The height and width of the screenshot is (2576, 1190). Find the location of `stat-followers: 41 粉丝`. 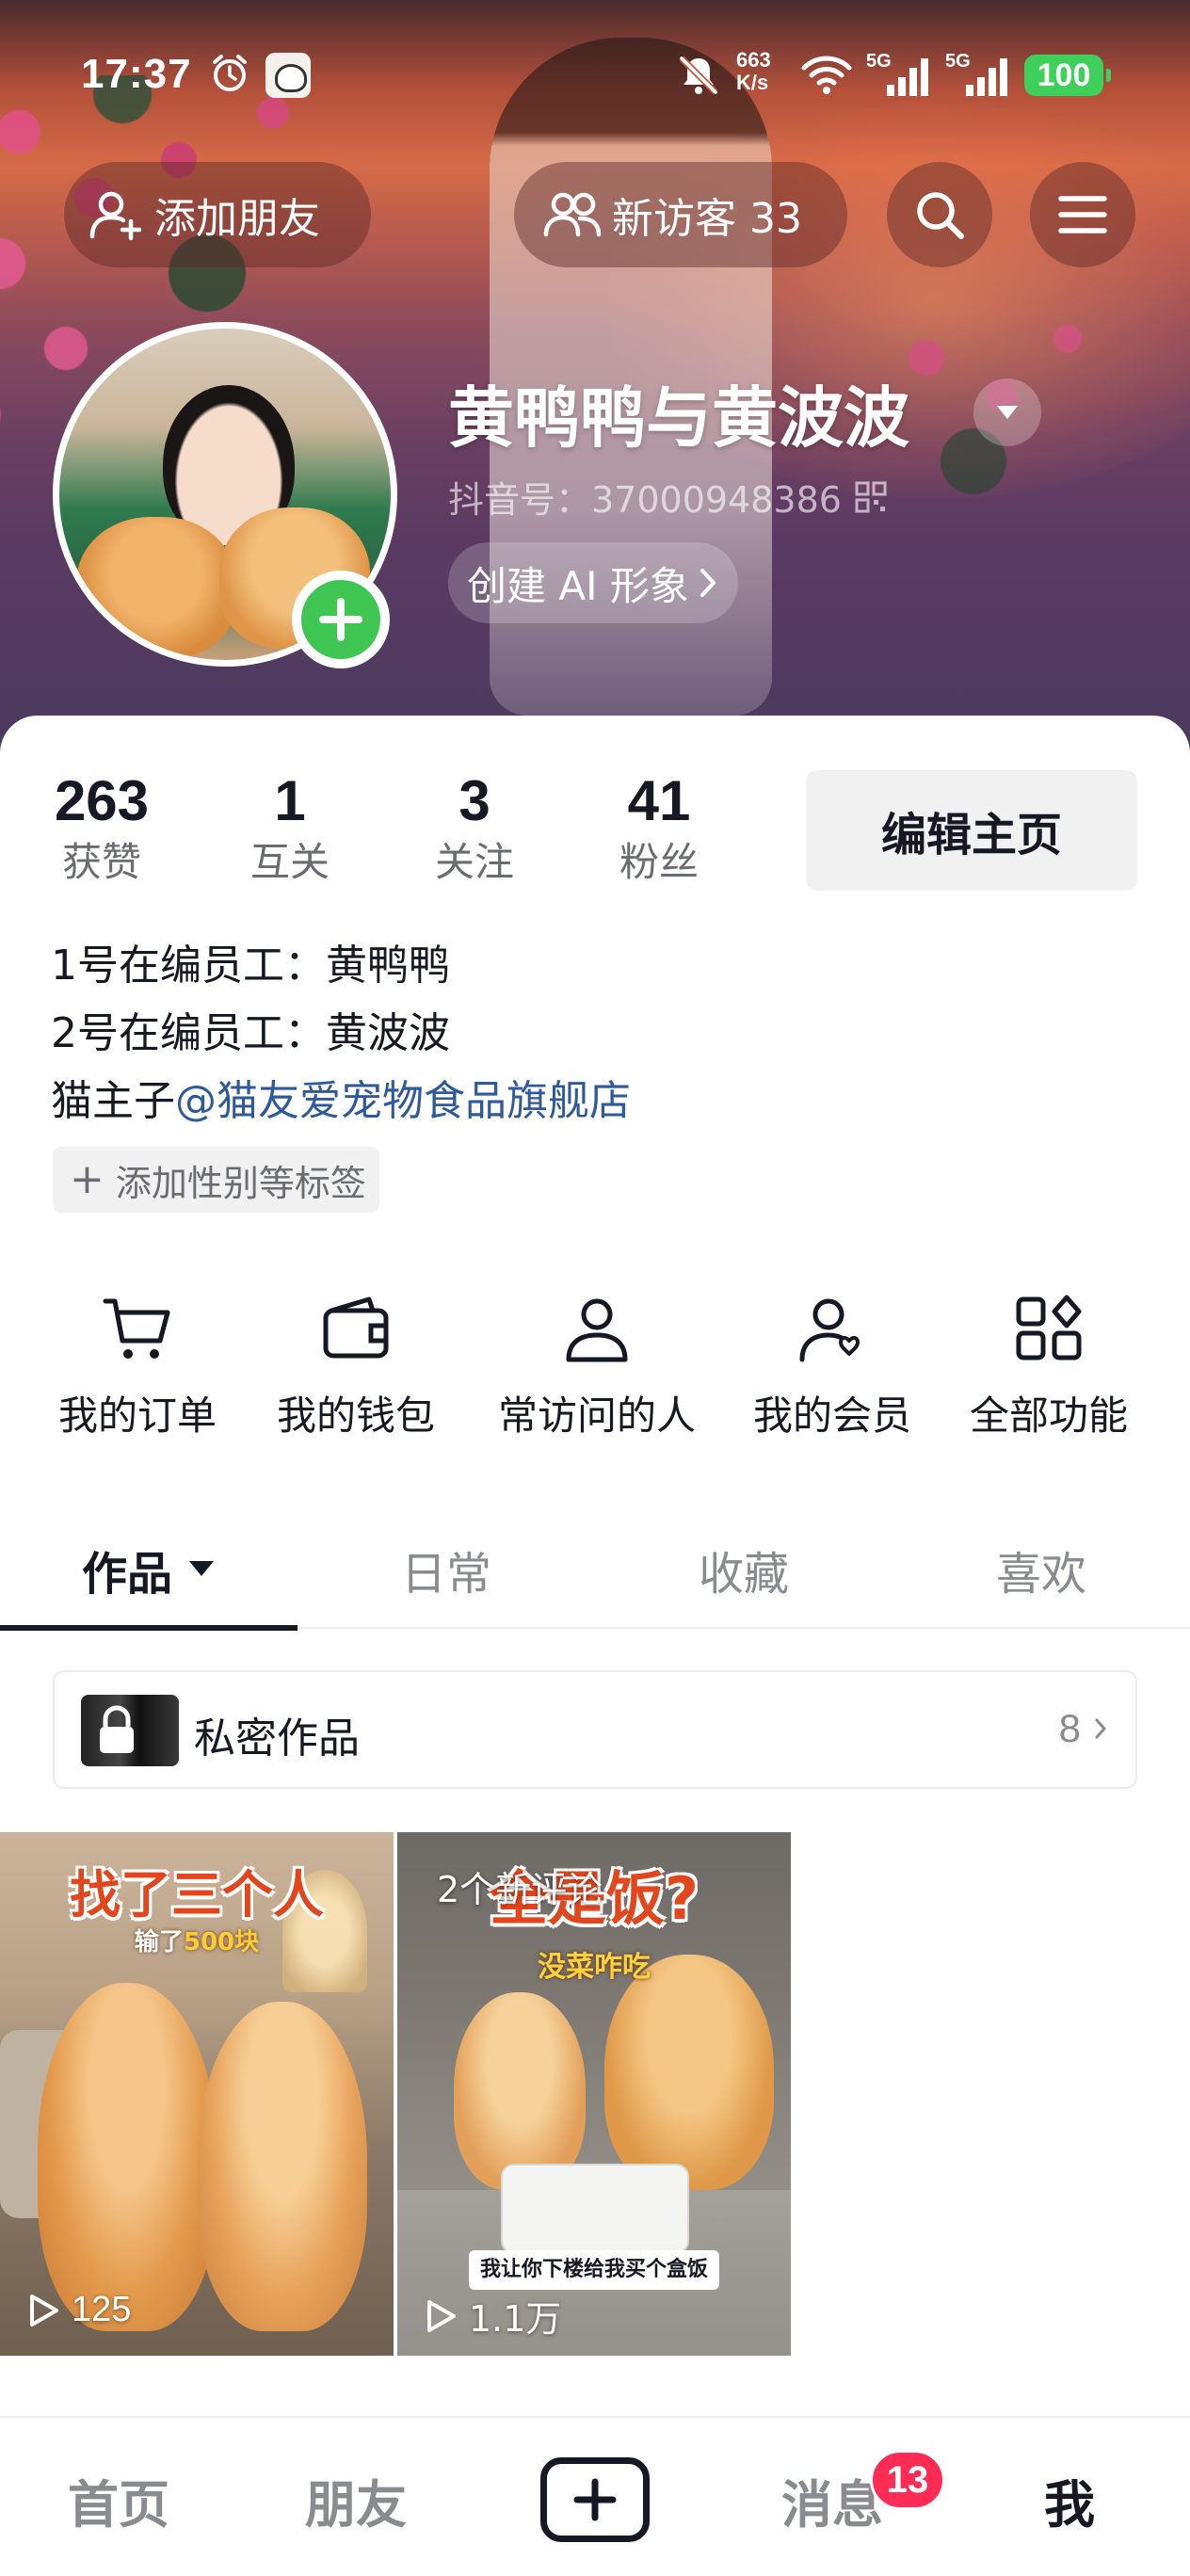

stat-followers: 41 粉丝 is located at coordinates (659, 827).